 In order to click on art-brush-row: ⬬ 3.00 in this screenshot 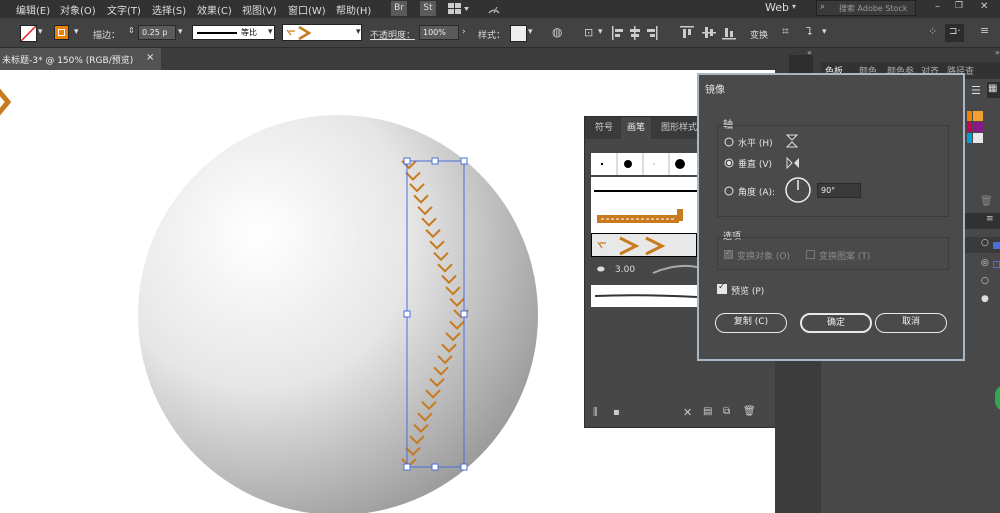, I will do `click(644, 271)`.